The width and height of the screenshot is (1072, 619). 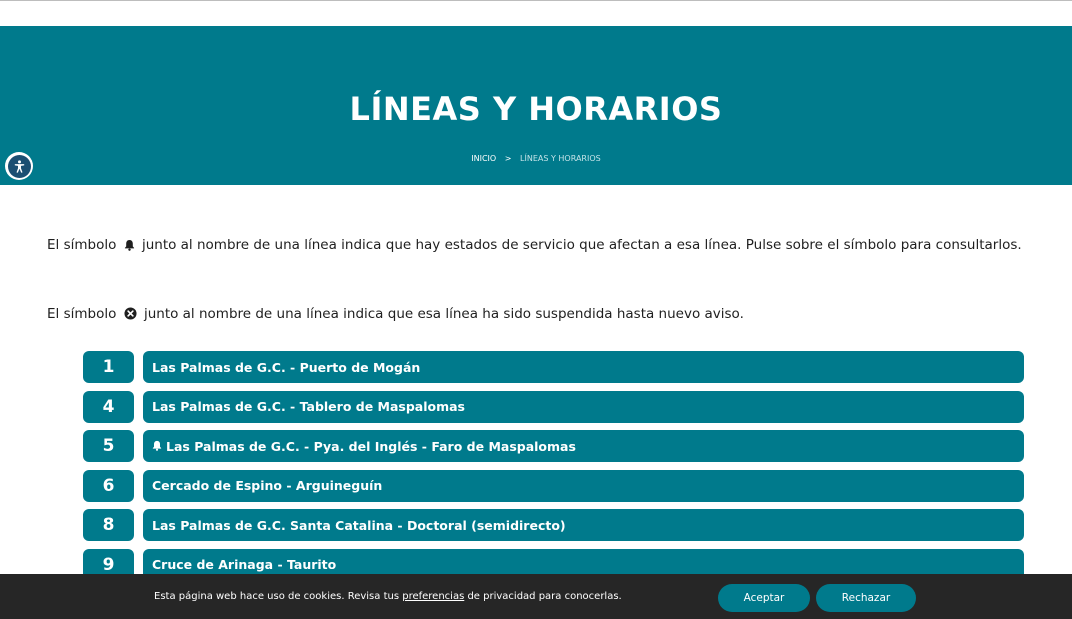 What do you see at coordinates (583, 367) in the screenshot?
I see `line-name-button: Las Palmas de G.C. - Puerto de Mogán` at bounding box center [583, 367].